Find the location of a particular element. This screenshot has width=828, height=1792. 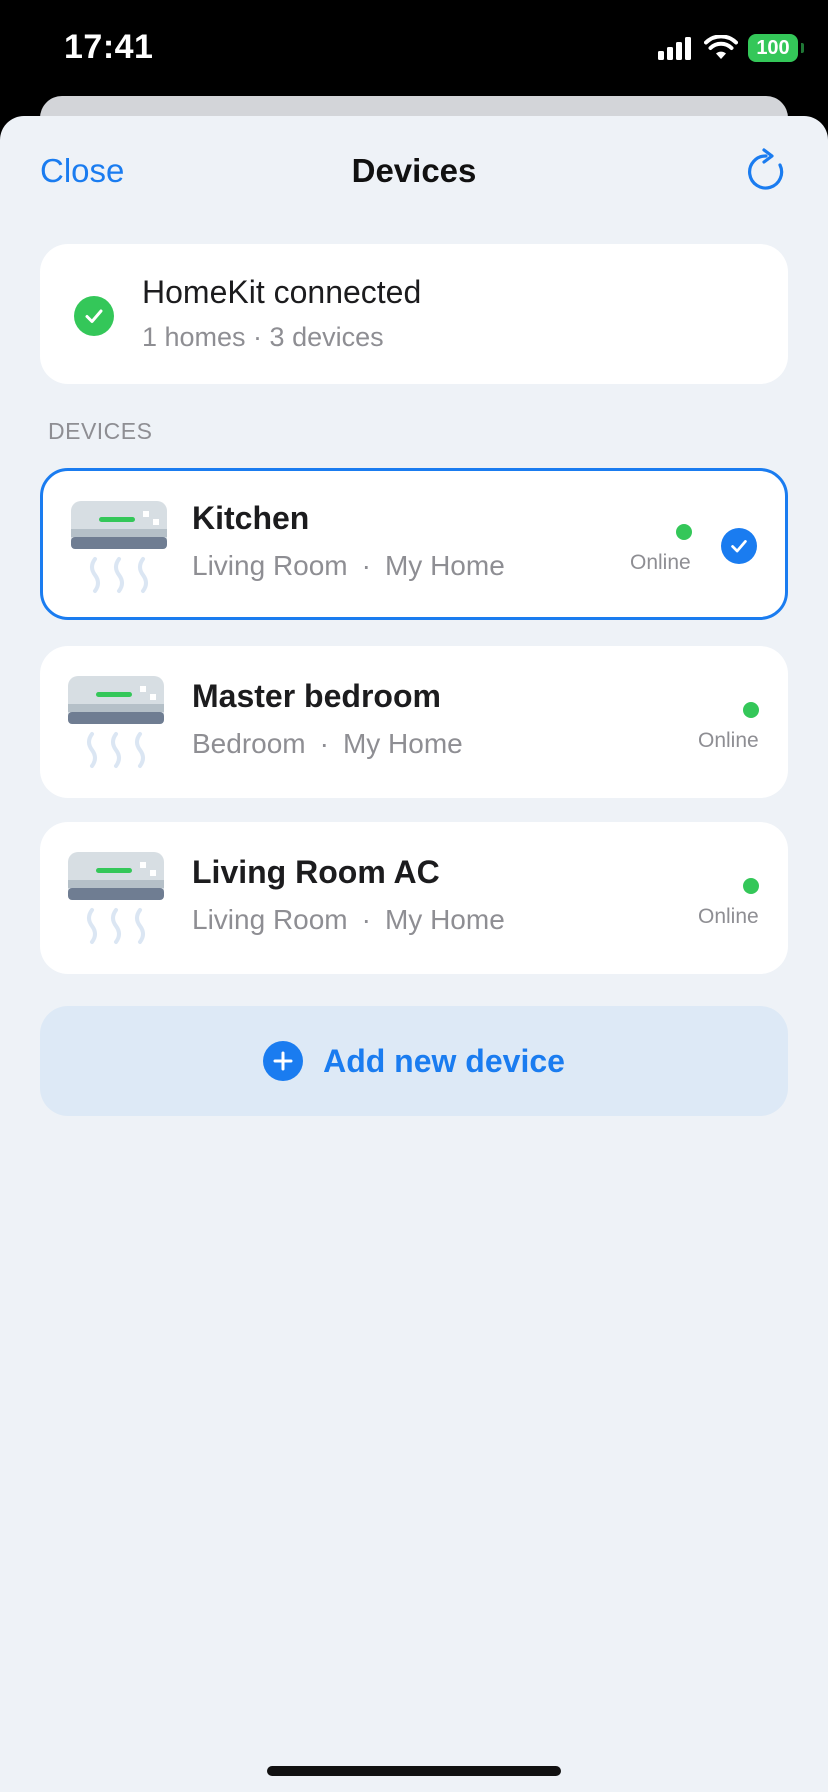

status-icons: 100 is located at coordinates (731, 48).